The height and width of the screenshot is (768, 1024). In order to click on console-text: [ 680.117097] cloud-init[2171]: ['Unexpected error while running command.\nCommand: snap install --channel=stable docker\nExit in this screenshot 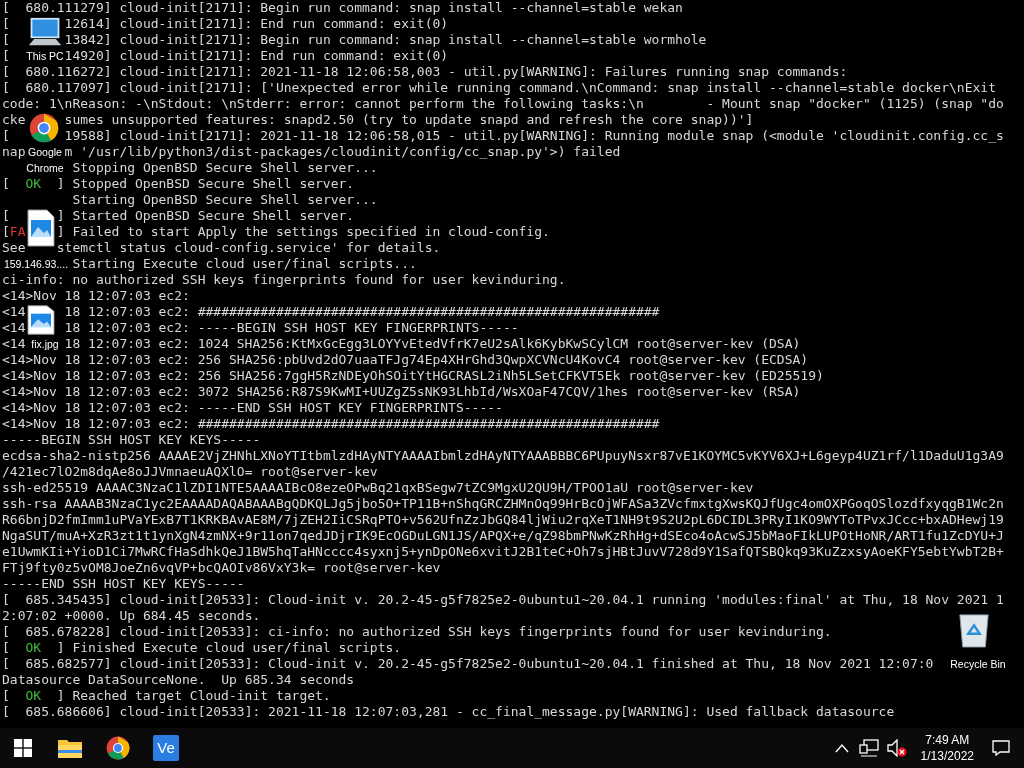, I will do `click(499, 88)`.